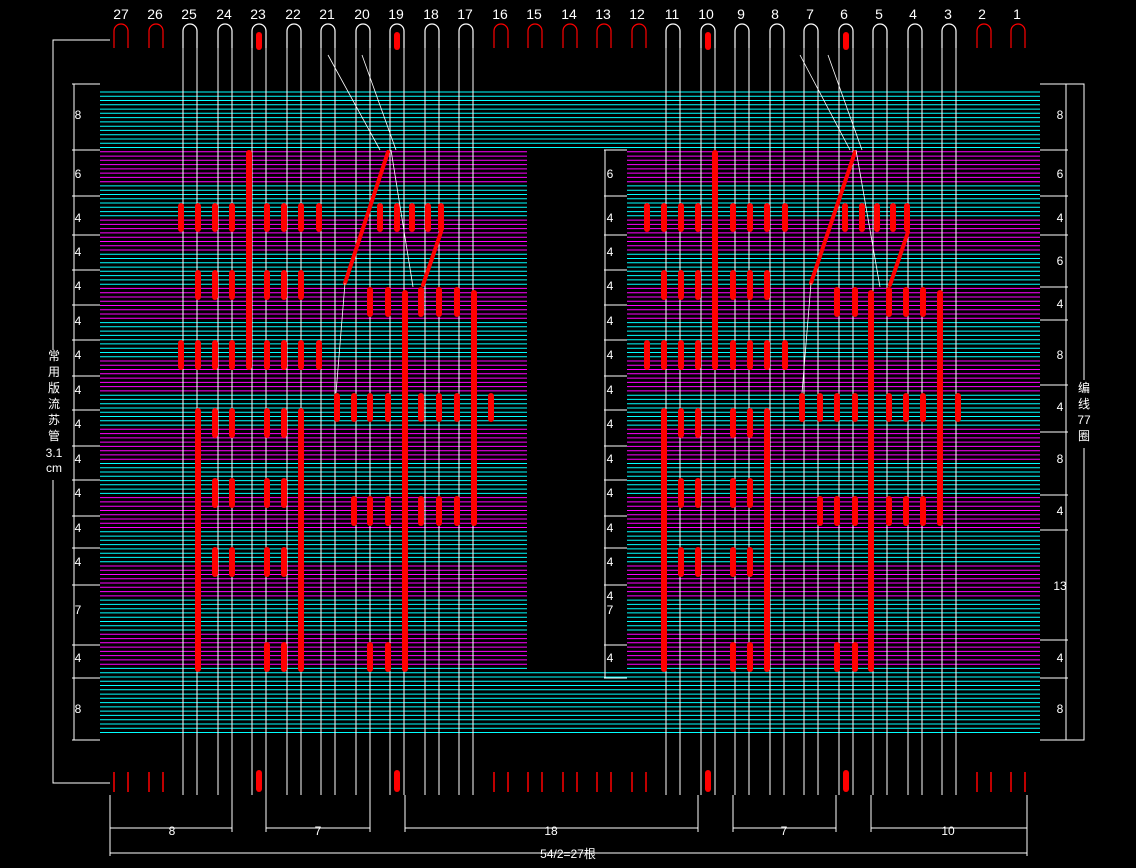 Image resolution: width=1136 pixels, height=868 pixels. I want to click on left-label-line: cm, so click(54, 468).